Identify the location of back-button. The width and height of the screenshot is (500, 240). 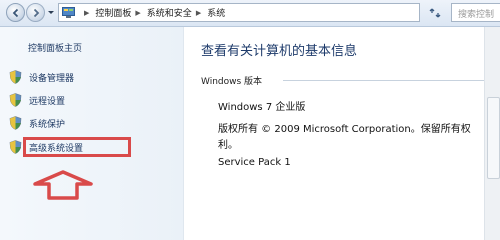
(15, 12).